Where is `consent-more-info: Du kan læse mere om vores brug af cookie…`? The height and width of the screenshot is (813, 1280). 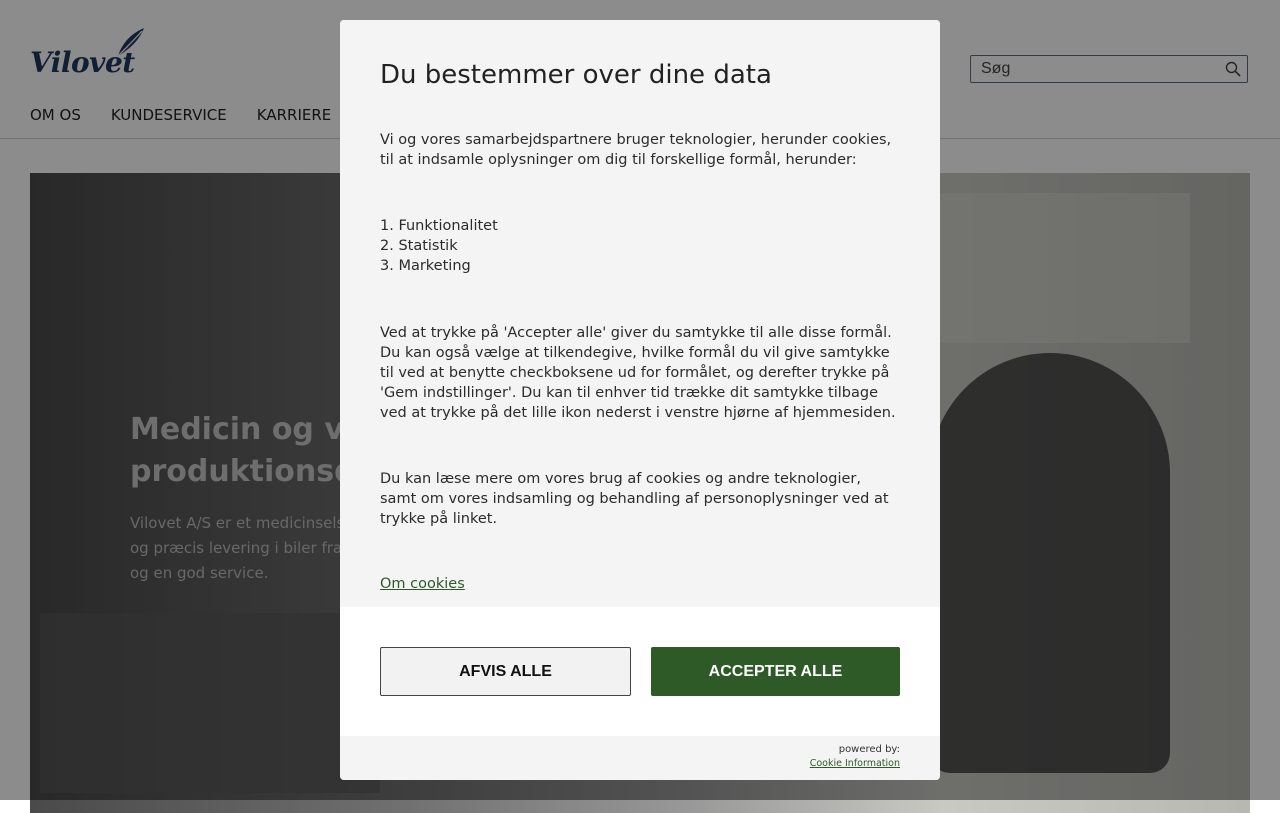 consent-more-info: Du kan læse mere om vores brug af cookie… is located at coordinates (634, 499).